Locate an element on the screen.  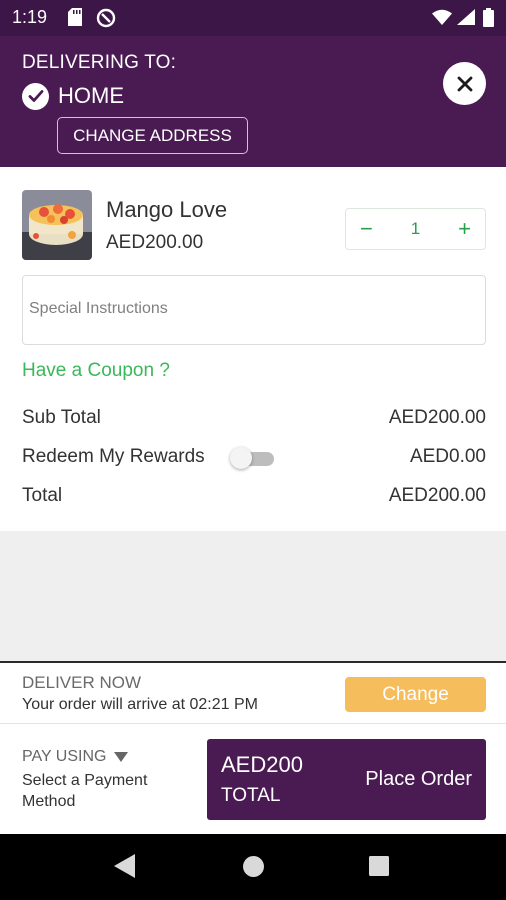
increase-quantity-button: + is located at coordinates (464, 229).